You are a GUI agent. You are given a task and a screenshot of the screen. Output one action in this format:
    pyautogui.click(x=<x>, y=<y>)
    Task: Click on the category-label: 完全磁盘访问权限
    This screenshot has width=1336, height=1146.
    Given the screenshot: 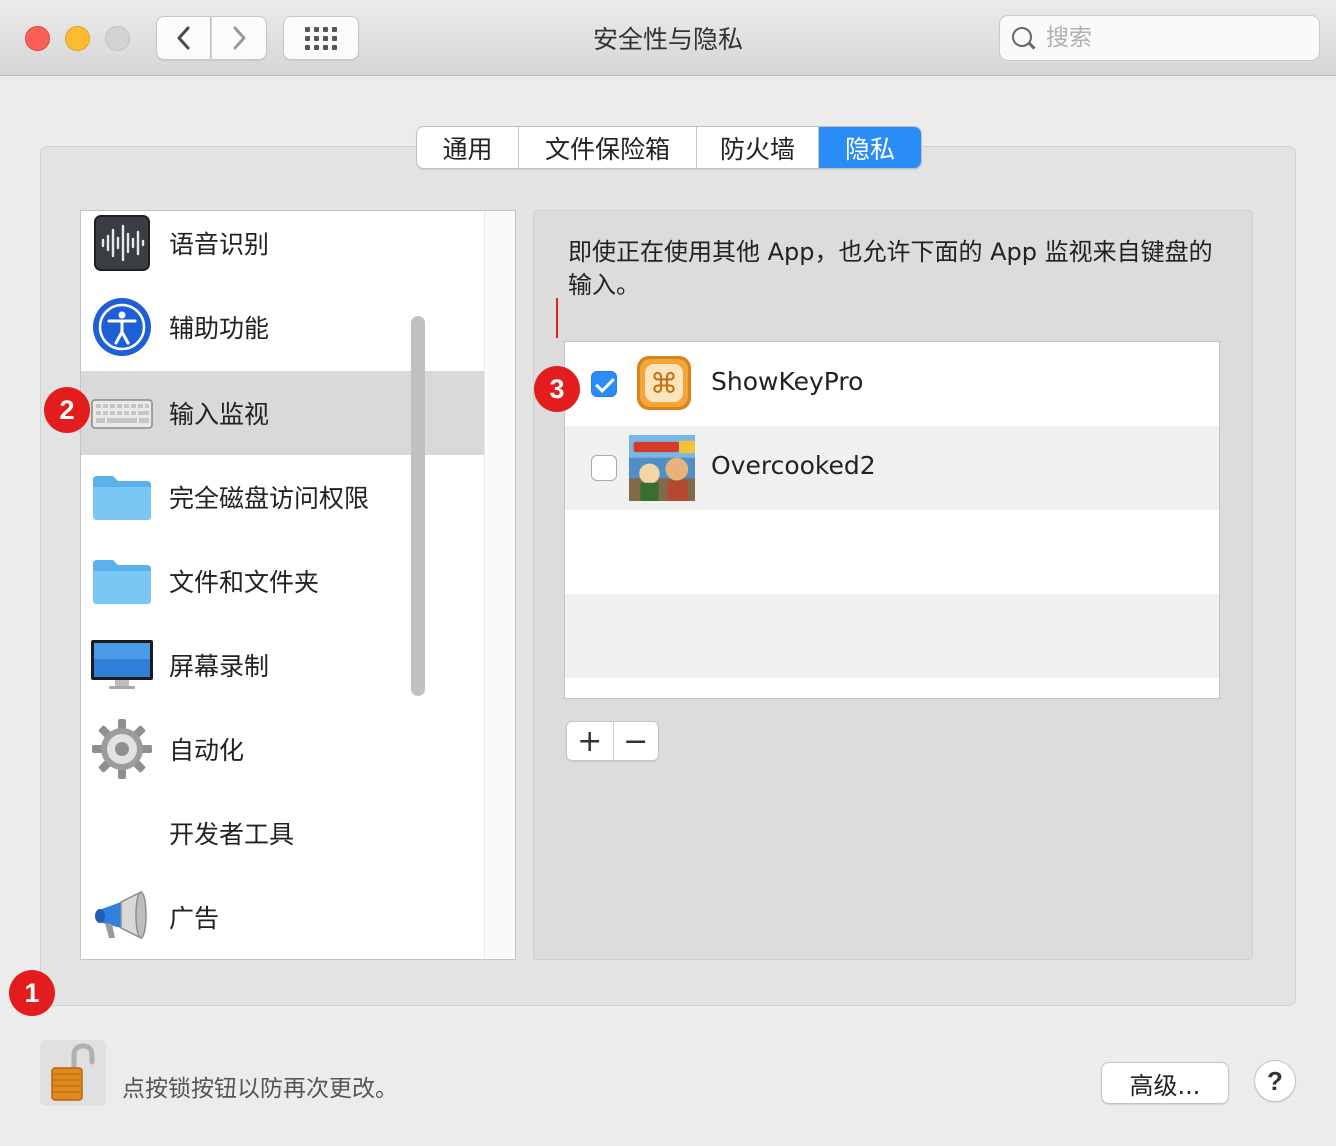 What is the action you would take?
    pyautogui.click(x=269, y=498)
    